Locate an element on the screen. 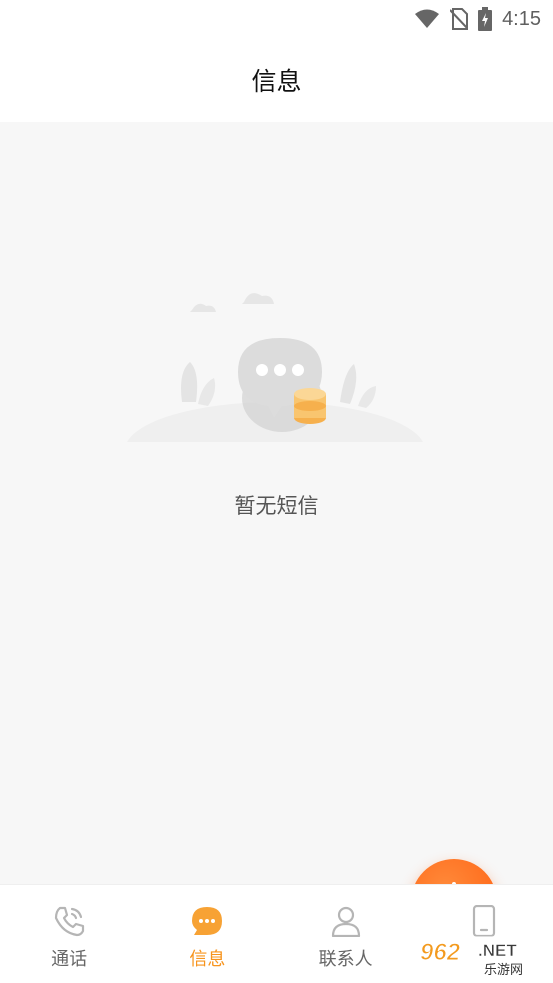 The width and height of the screenshot is (553, 983). wifi-icon is located at coordinates (427, 19).